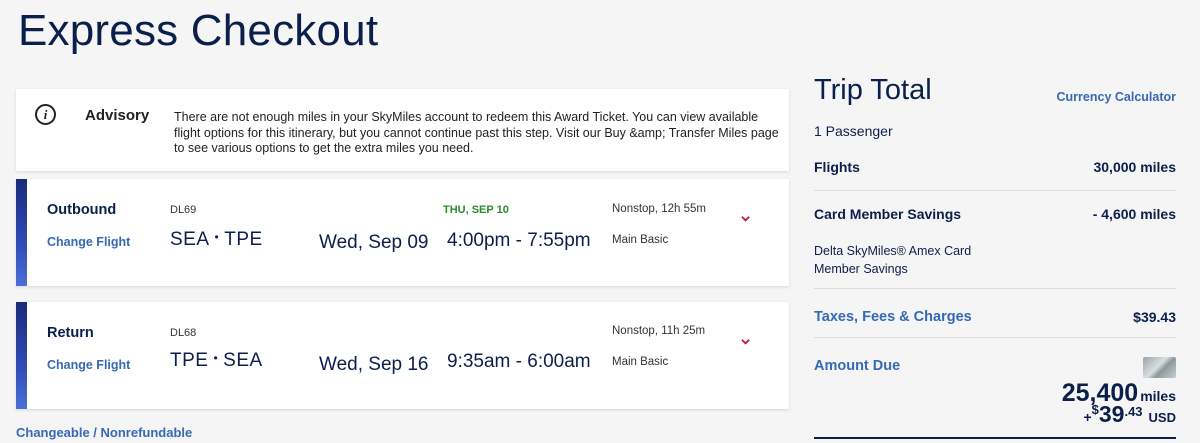 This screenshot has height=443, width=1200. I want to click on plus-sign: +, so click(1087, 417).